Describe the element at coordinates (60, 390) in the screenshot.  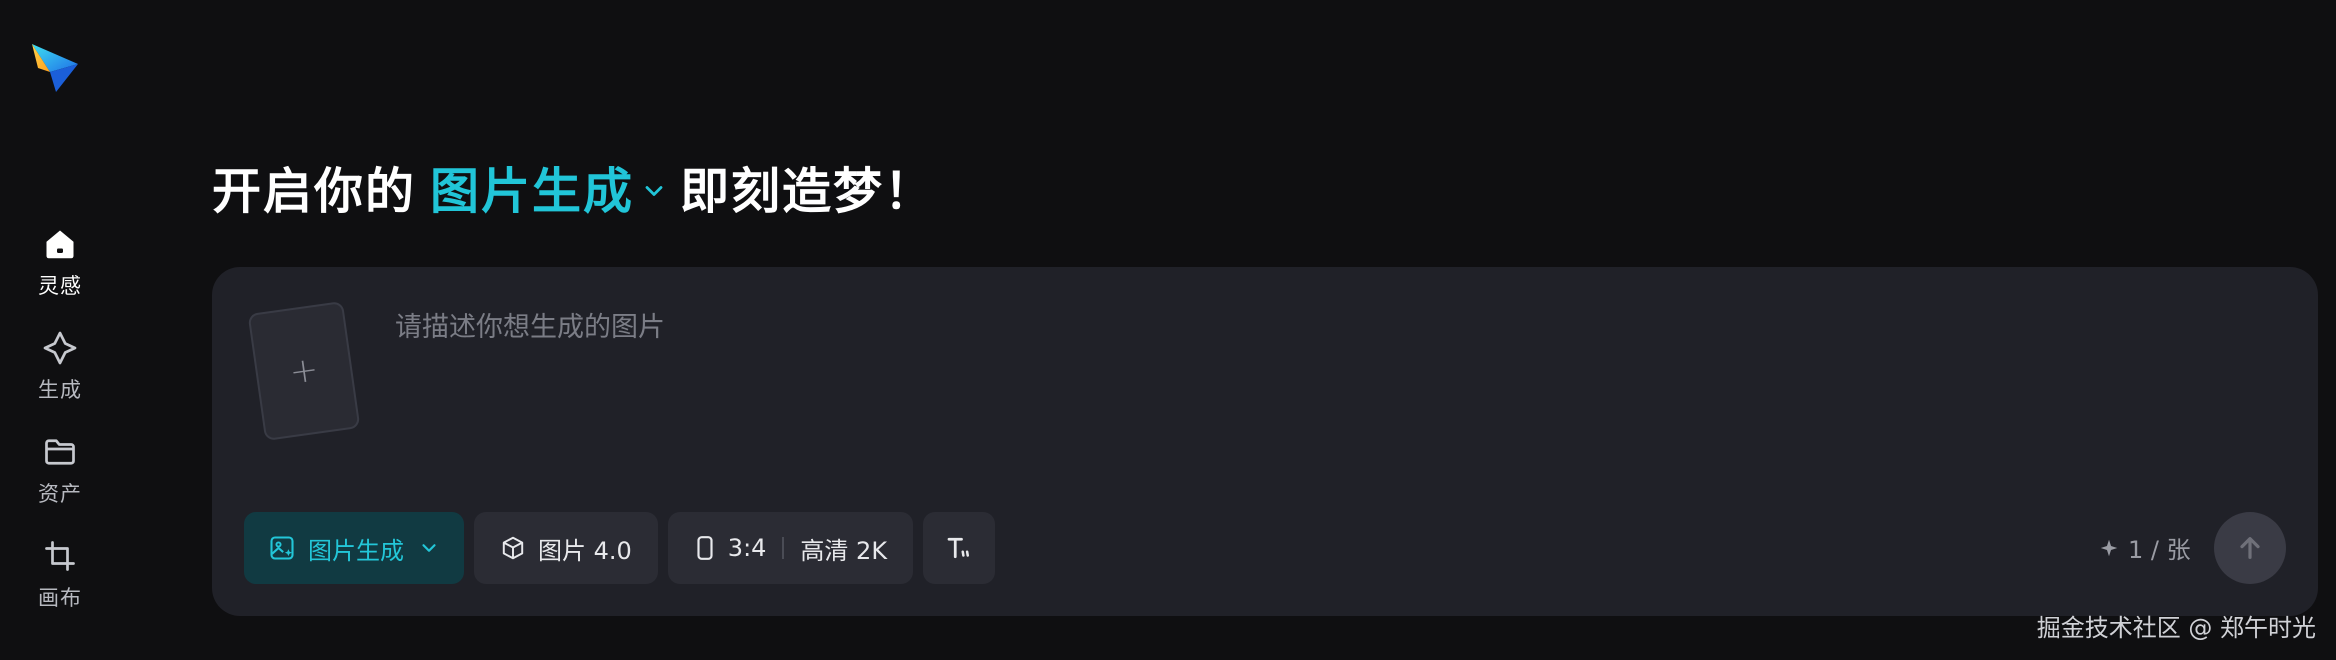
I see `sidebar-item-label: 生成` at that location.